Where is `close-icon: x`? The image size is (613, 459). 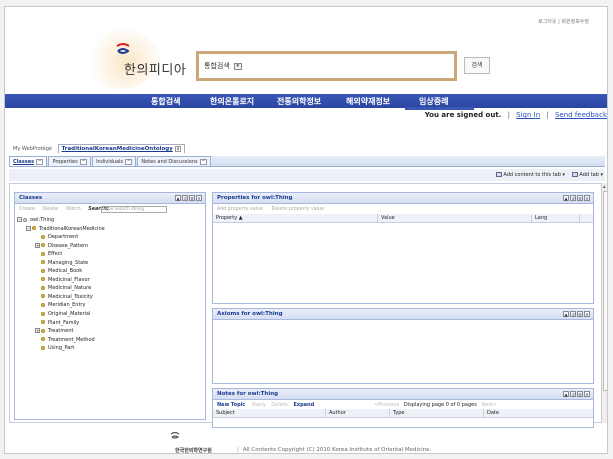 close-icon: x is located at coordinates (178, 149).